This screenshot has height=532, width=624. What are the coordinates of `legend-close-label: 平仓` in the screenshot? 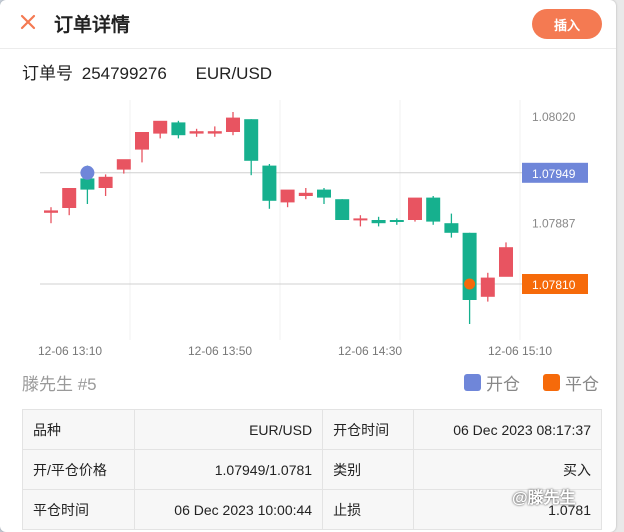 It's located at (582, 384).